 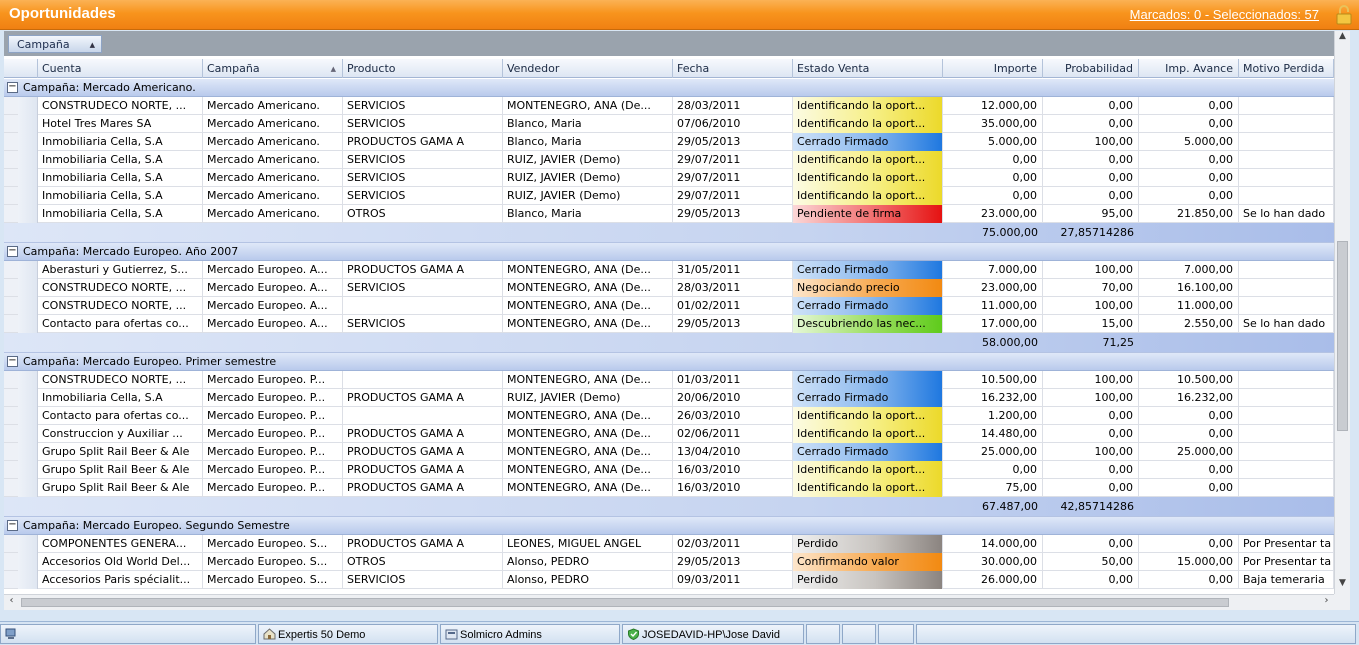 I want to click on summary-probabilidad: 42,85714286, so click(x=1097, y=506).